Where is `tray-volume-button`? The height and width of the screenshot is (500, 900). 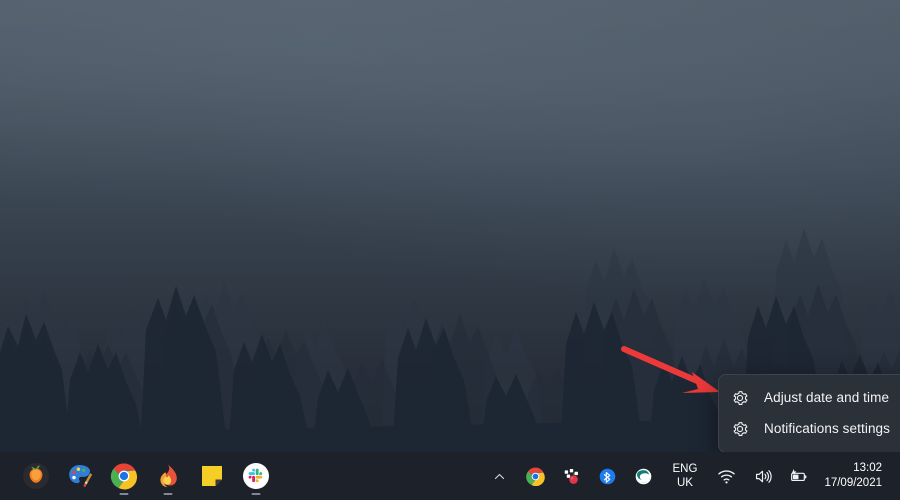
tray-volume-button is located at coordinates (762, 476).